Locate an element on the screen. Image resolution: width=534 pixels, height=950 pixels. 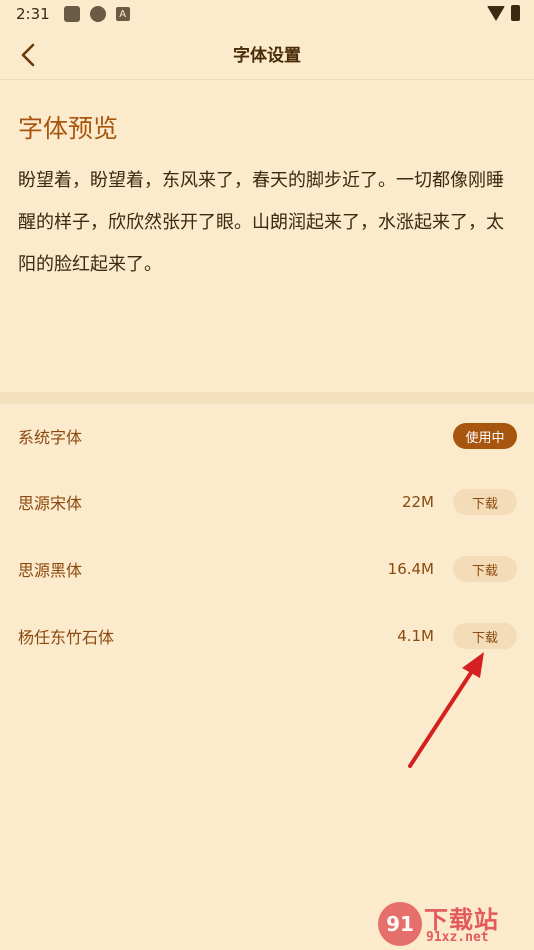
watermark-url: 91xz.net is located at coordinates (457, 937).